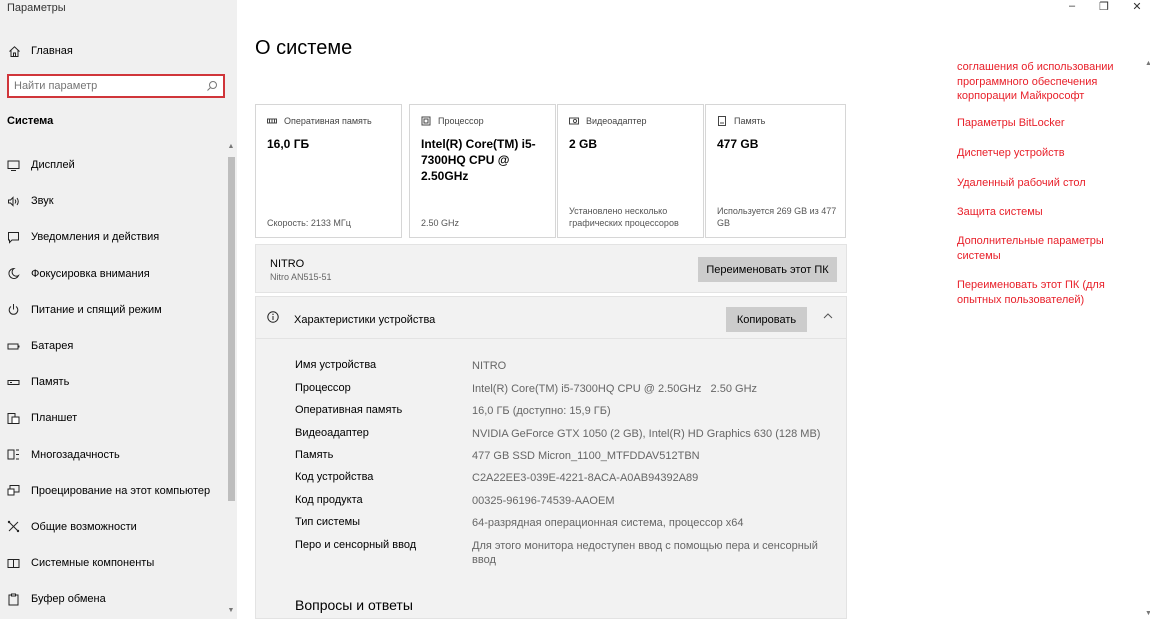 The width and height of the screenshot is (1150, 619). What do you see at coordinates (288, 144) in the screenshot?
I see `card-value: 16,0 ГБ` at bounding box center [288, 144].